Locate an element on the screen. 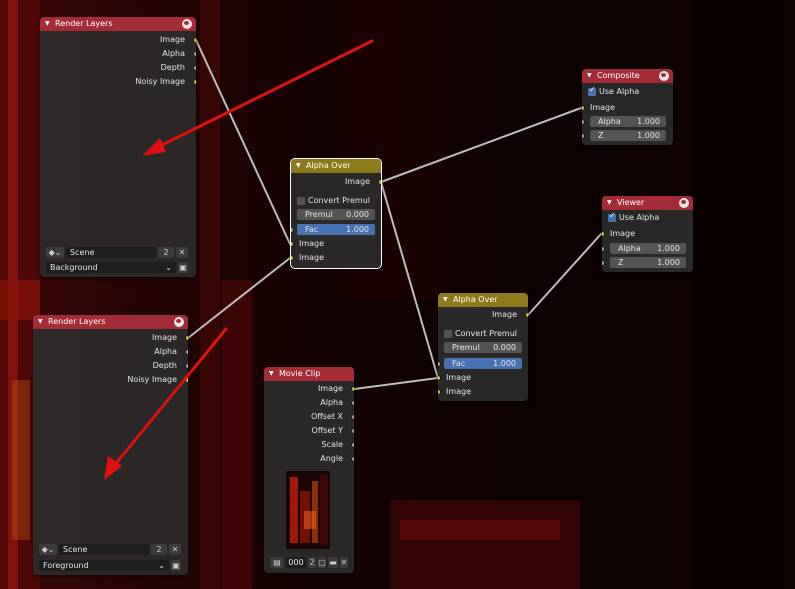 The height and width of the screenshot is (589, 795). node-title: Alpha Over is located at coordinates (328, 165).